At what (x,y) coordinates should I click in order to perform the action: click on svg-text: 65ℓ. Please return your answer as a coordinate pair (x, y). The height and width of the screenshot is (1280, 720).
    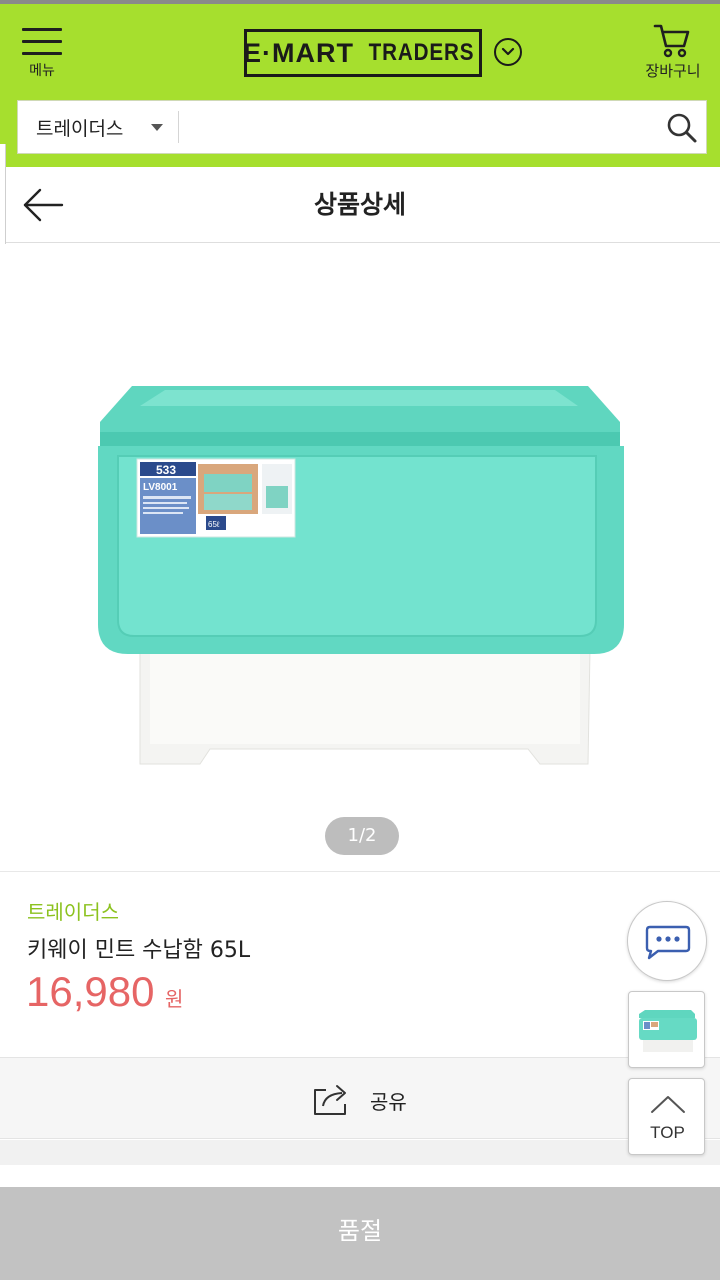
    Looking at the image, I should click on (214, 524).